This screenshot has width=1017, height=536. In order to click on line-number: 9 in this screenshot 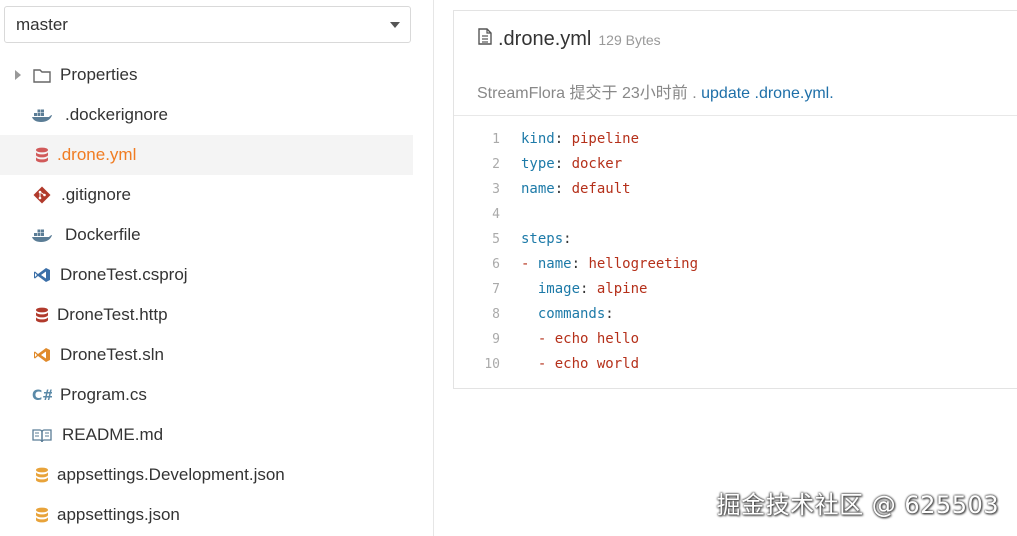, I will do `click(496, 339)`.